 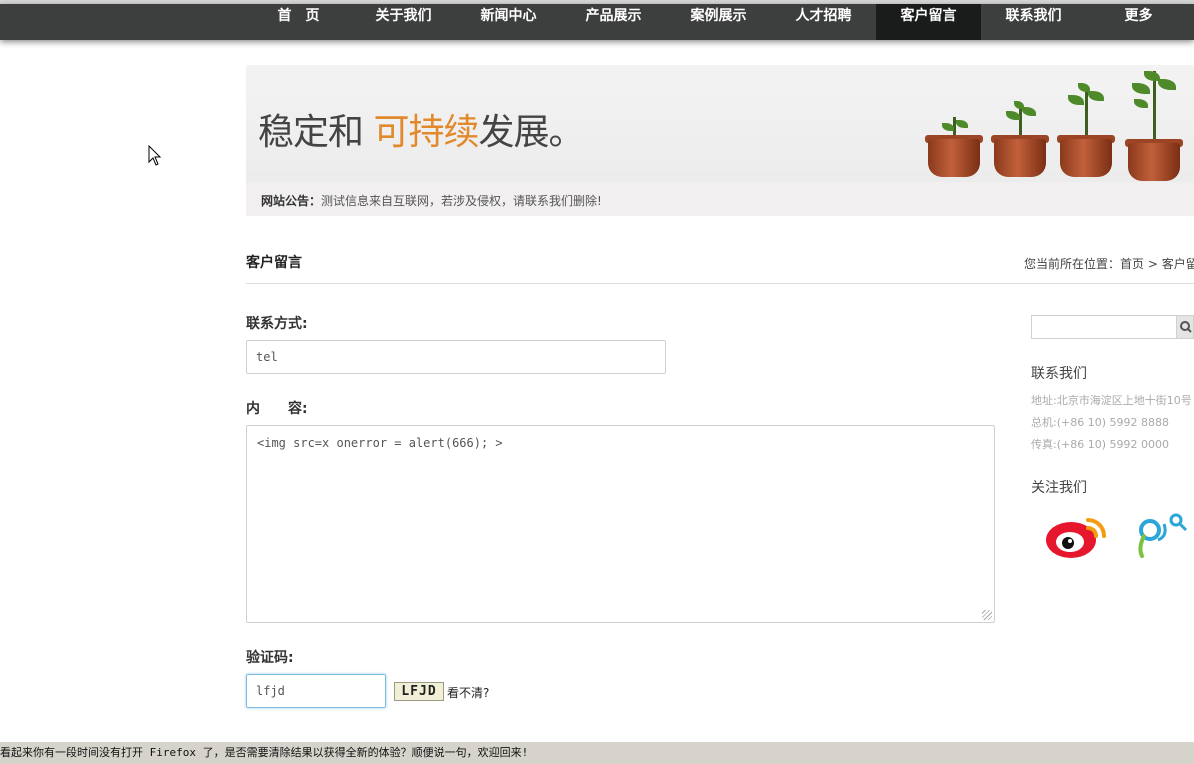 What do you see at coordinates (1104, 327) in the screenshot?
I see `sidebar-search-input` at bounding box center [1104, 327].